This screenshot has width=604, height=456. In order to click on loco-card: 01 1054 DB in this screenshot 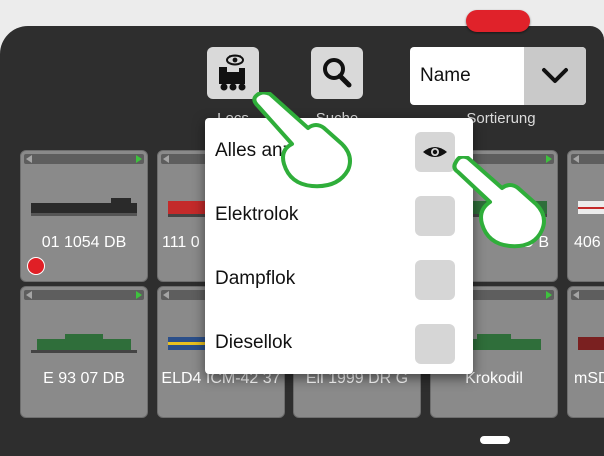, I will do `click(84, 216)`.